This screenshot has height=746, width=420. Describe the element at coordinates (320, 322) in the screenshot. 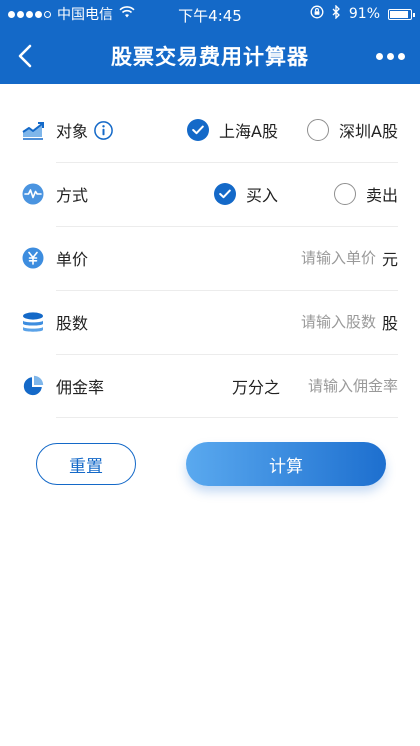

I see `shares-input` at that location.